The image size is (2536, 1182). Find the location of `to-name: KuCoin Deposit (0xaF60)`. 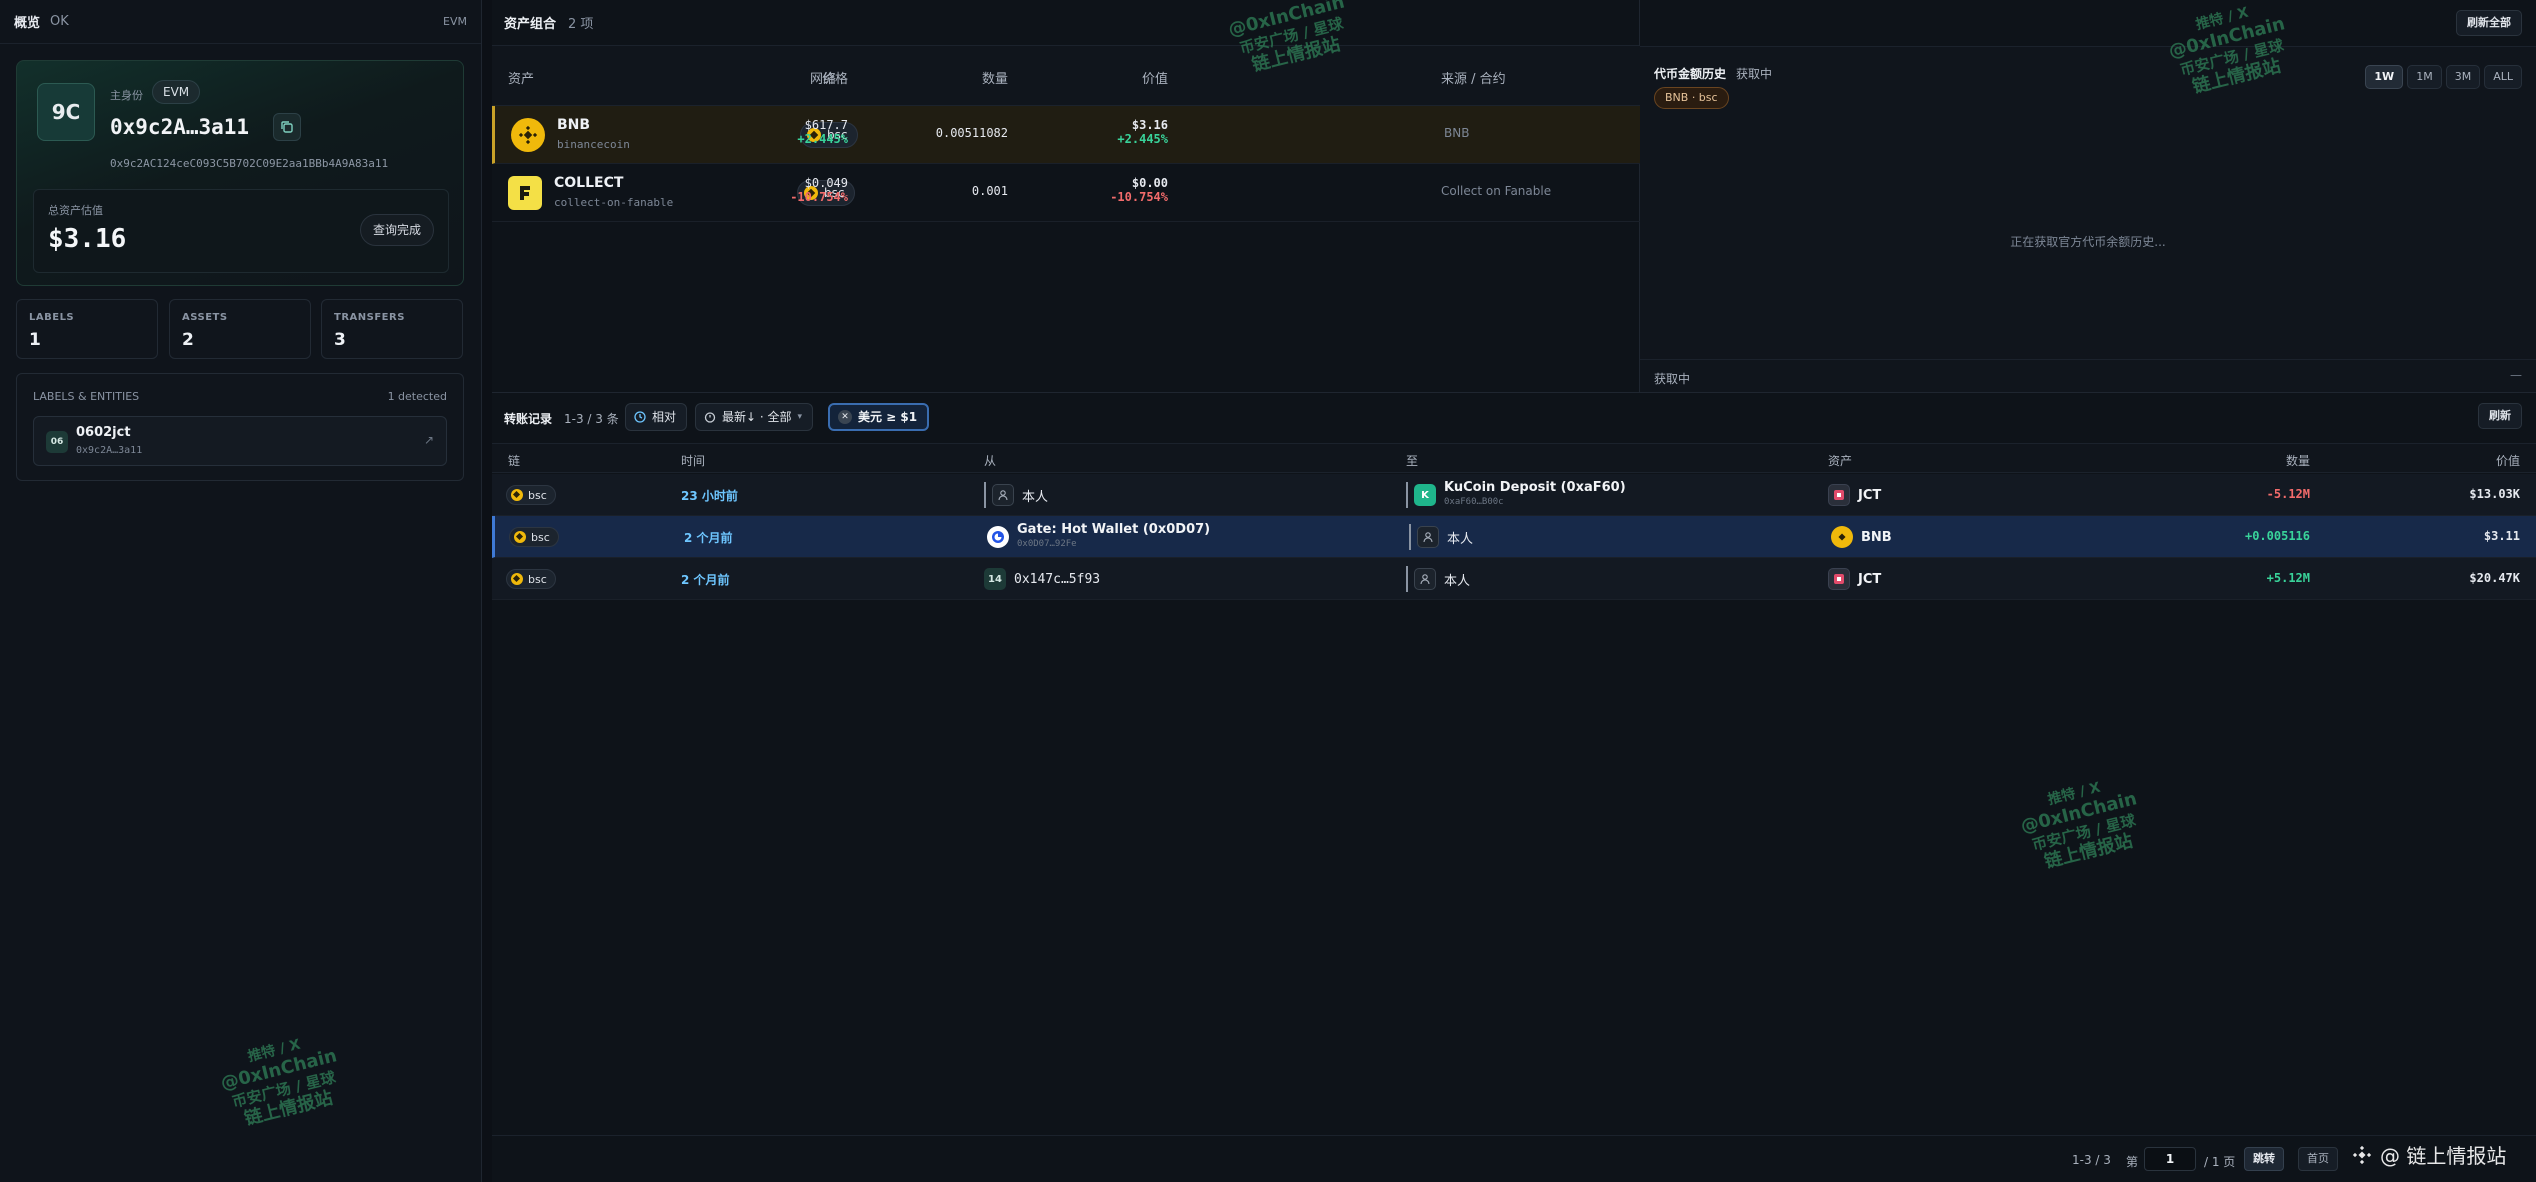

to-name: KuCoin Deposit (0xaF60) is located at coordinates (1535, 487).